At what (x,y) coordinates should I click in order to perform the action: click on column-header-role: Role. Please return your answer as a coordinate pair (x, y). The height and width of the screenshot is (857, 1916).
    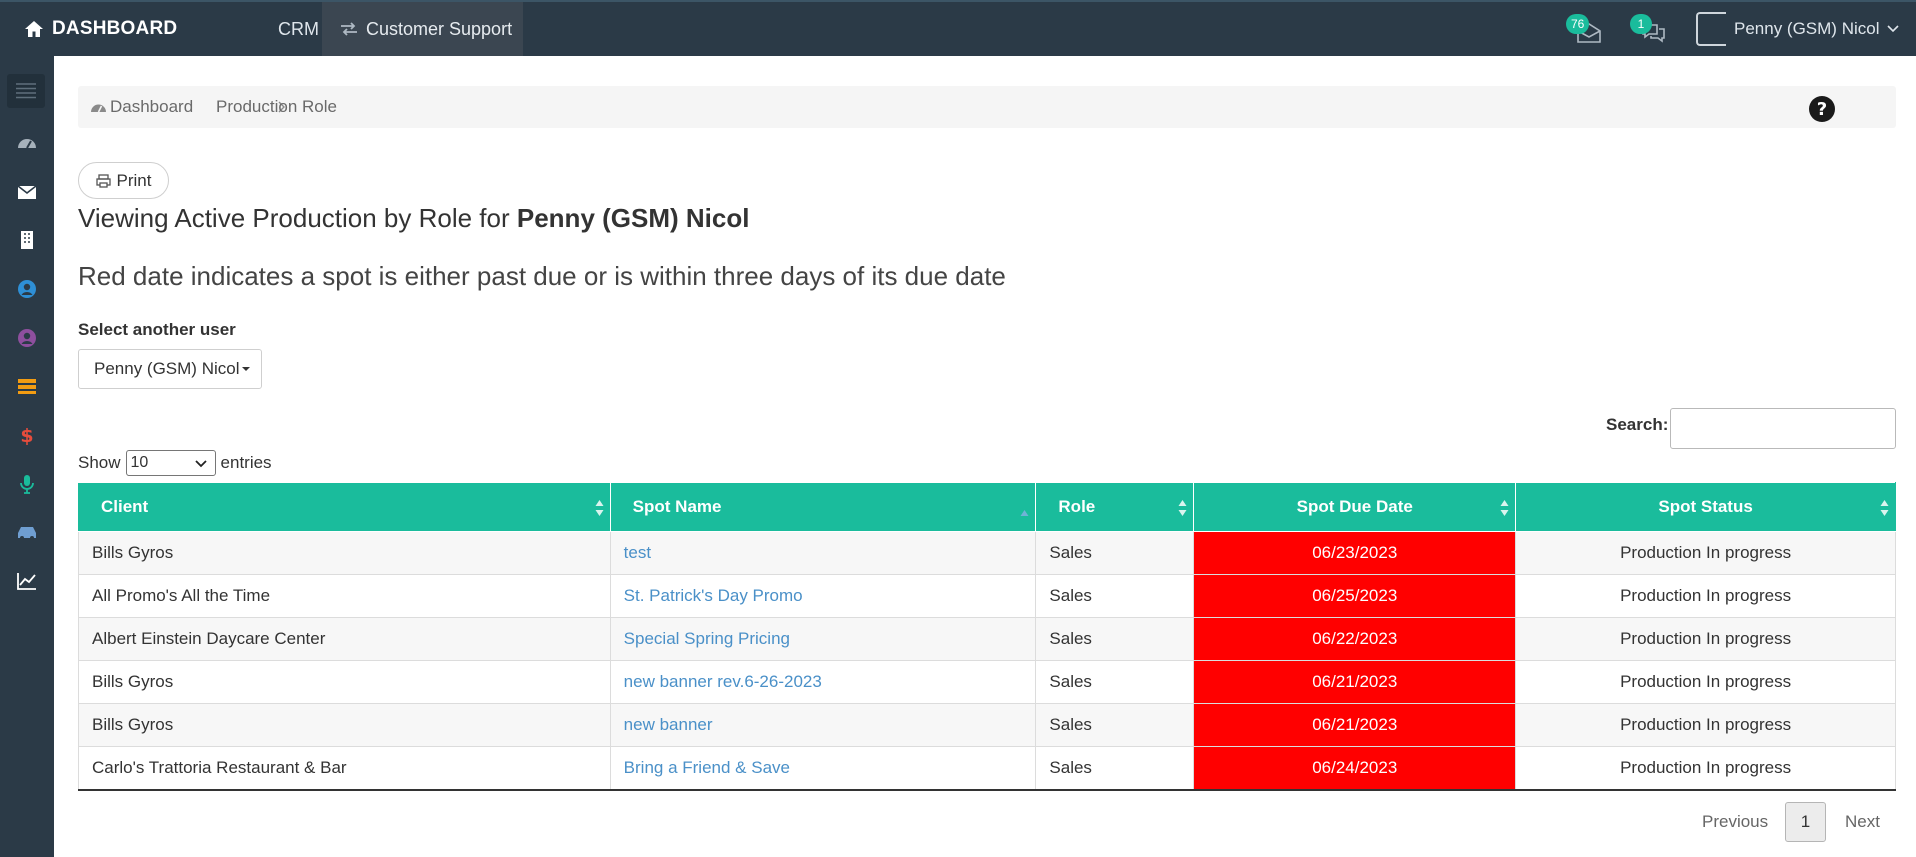
    Looking at the image, I should click on (1115, 507).